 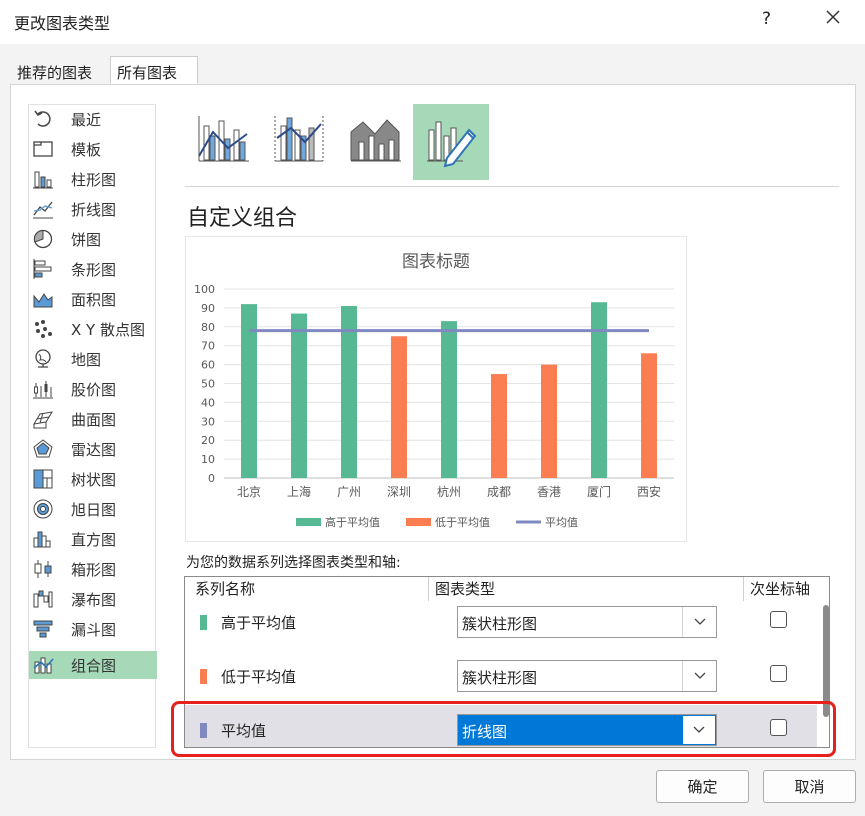 What do you see at coordinates (809, 786) in the screenshot?
I see `cancel-button: 取消` at bounding box center [809, 786].